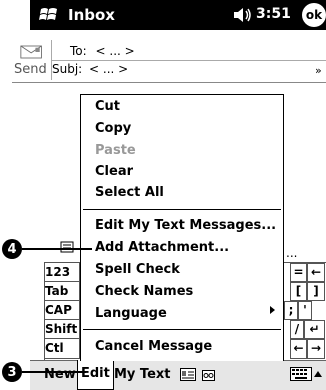 Image resolution: width=326 pixels, height=390 pixels. I want to click on envelope-send-icon, so click(31, 52).